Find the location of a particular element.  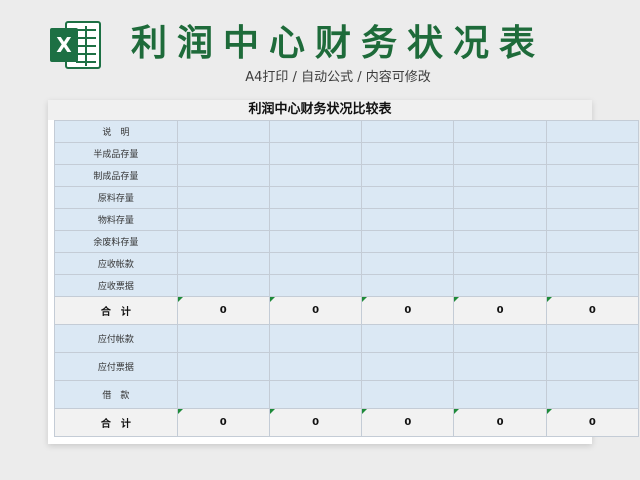

row-label: 应付帐款 is located at coordinates (116, 338).